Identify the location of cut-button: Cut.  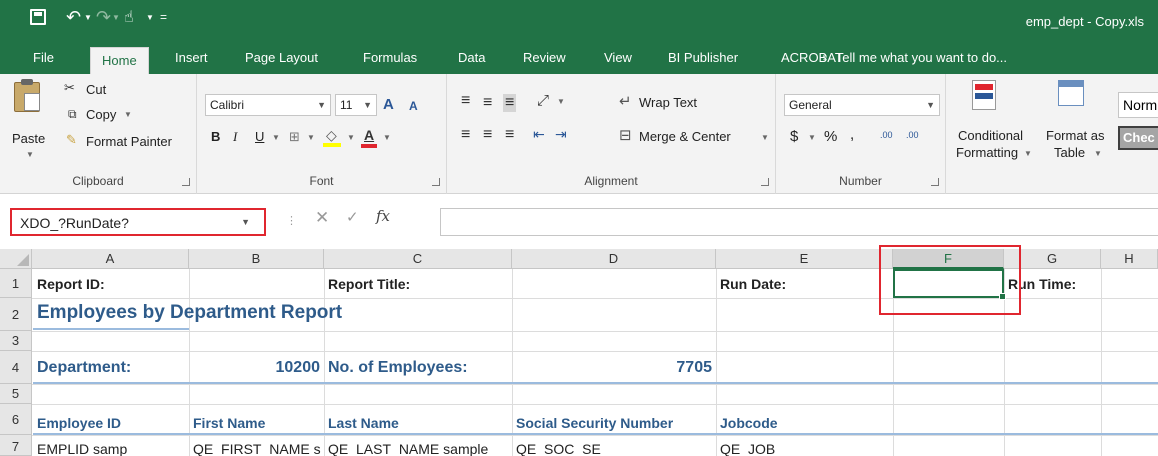
(96, 89).